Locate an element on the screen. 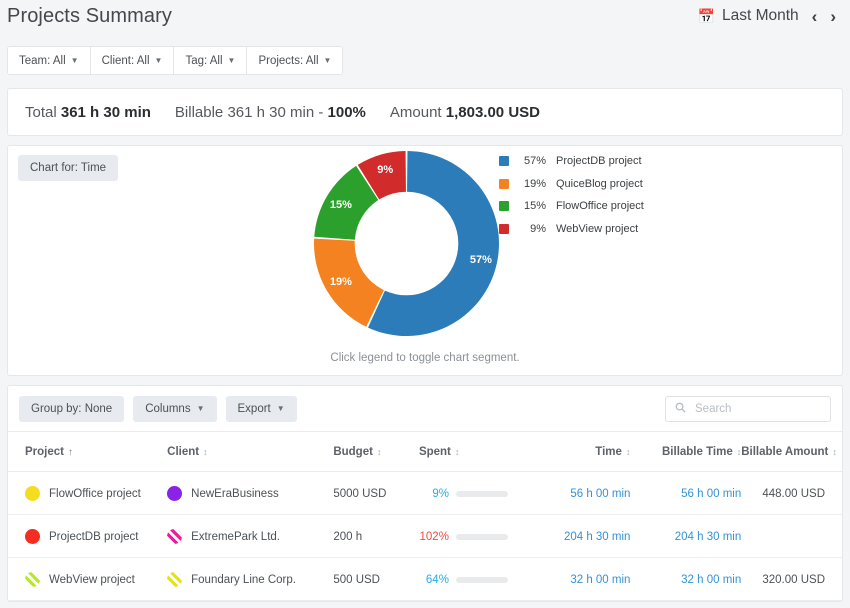 This screenshot has height=608, width=850. filter-projects: Projects: All ▼ is located at coordinates (295, 60).